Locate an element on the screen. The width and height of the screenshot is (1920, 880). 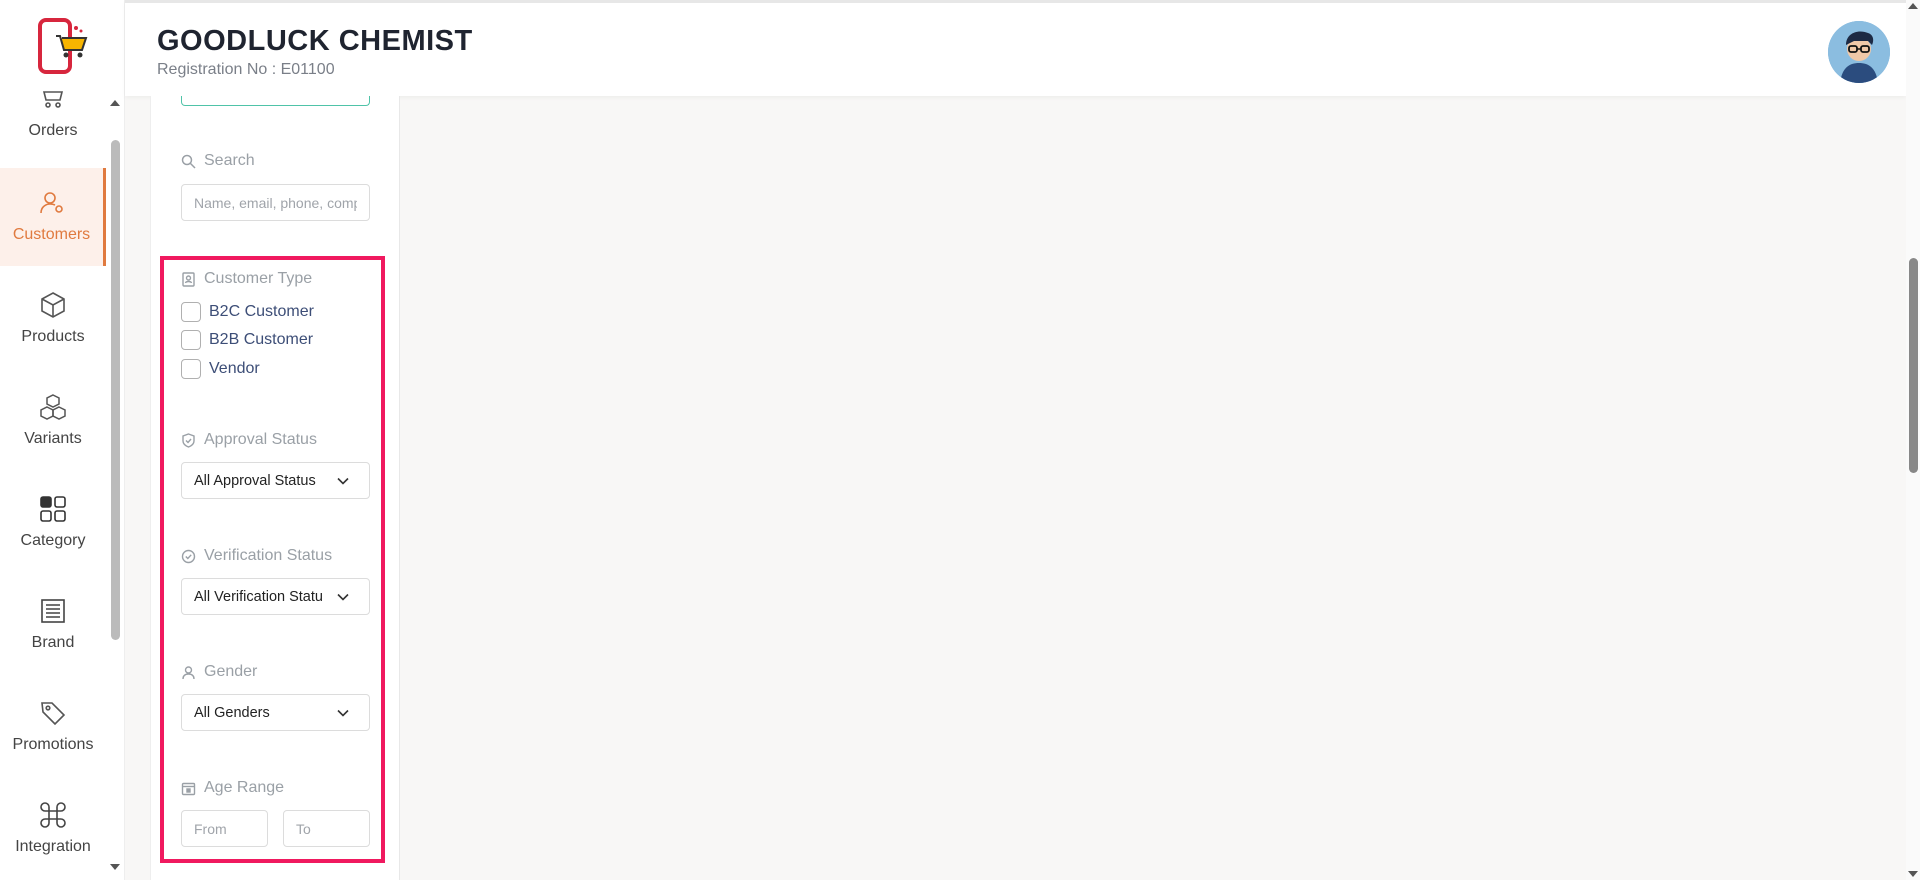
approval-status-select: All Approval Status is located at coordinates (275, 480).